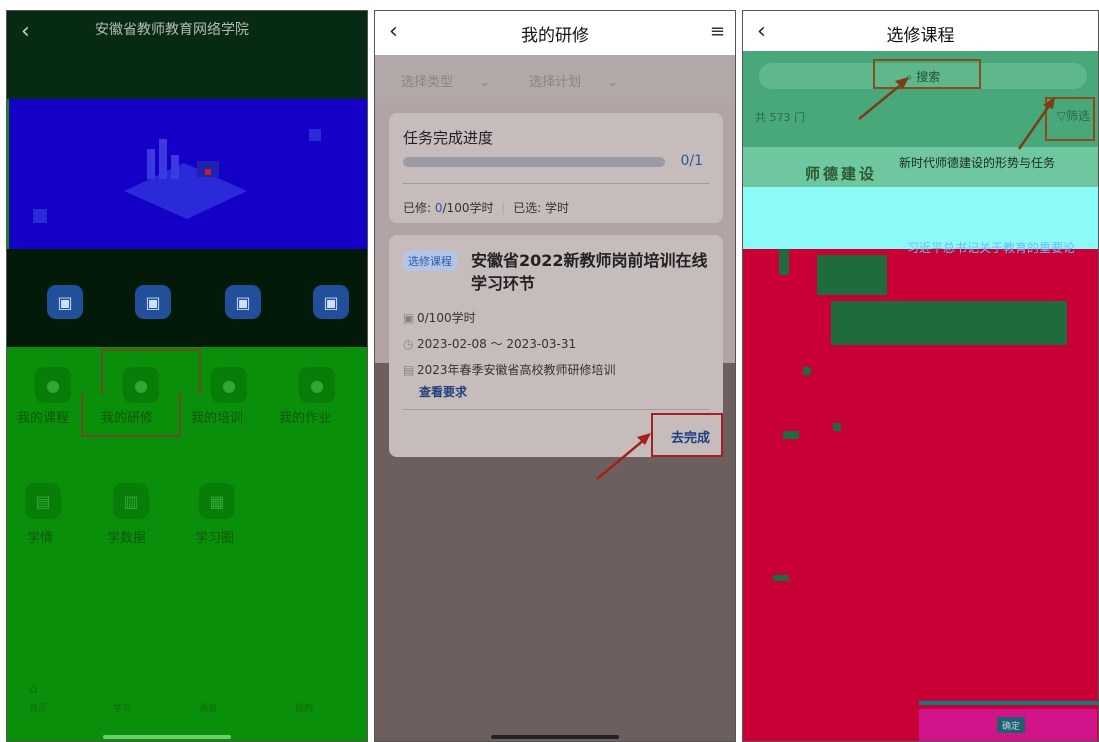 The height and width of the screenshot is (742, 1099). Describe the element at coordinates (65, 302) in the screenshot. I see `chat-icon: ▣` at that location.